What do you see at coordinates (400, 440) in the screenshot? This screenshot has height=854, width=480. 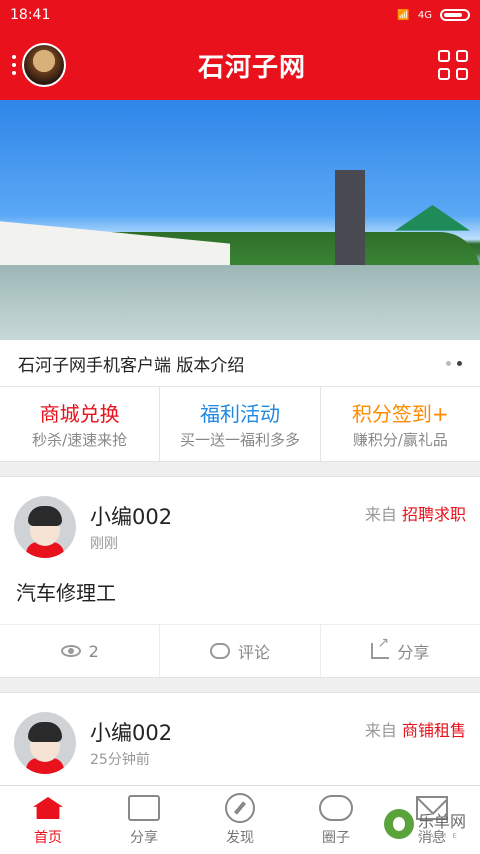 I see `feature-subtitle: 赚积分/赢礼品` at bounding box center [400, 440].